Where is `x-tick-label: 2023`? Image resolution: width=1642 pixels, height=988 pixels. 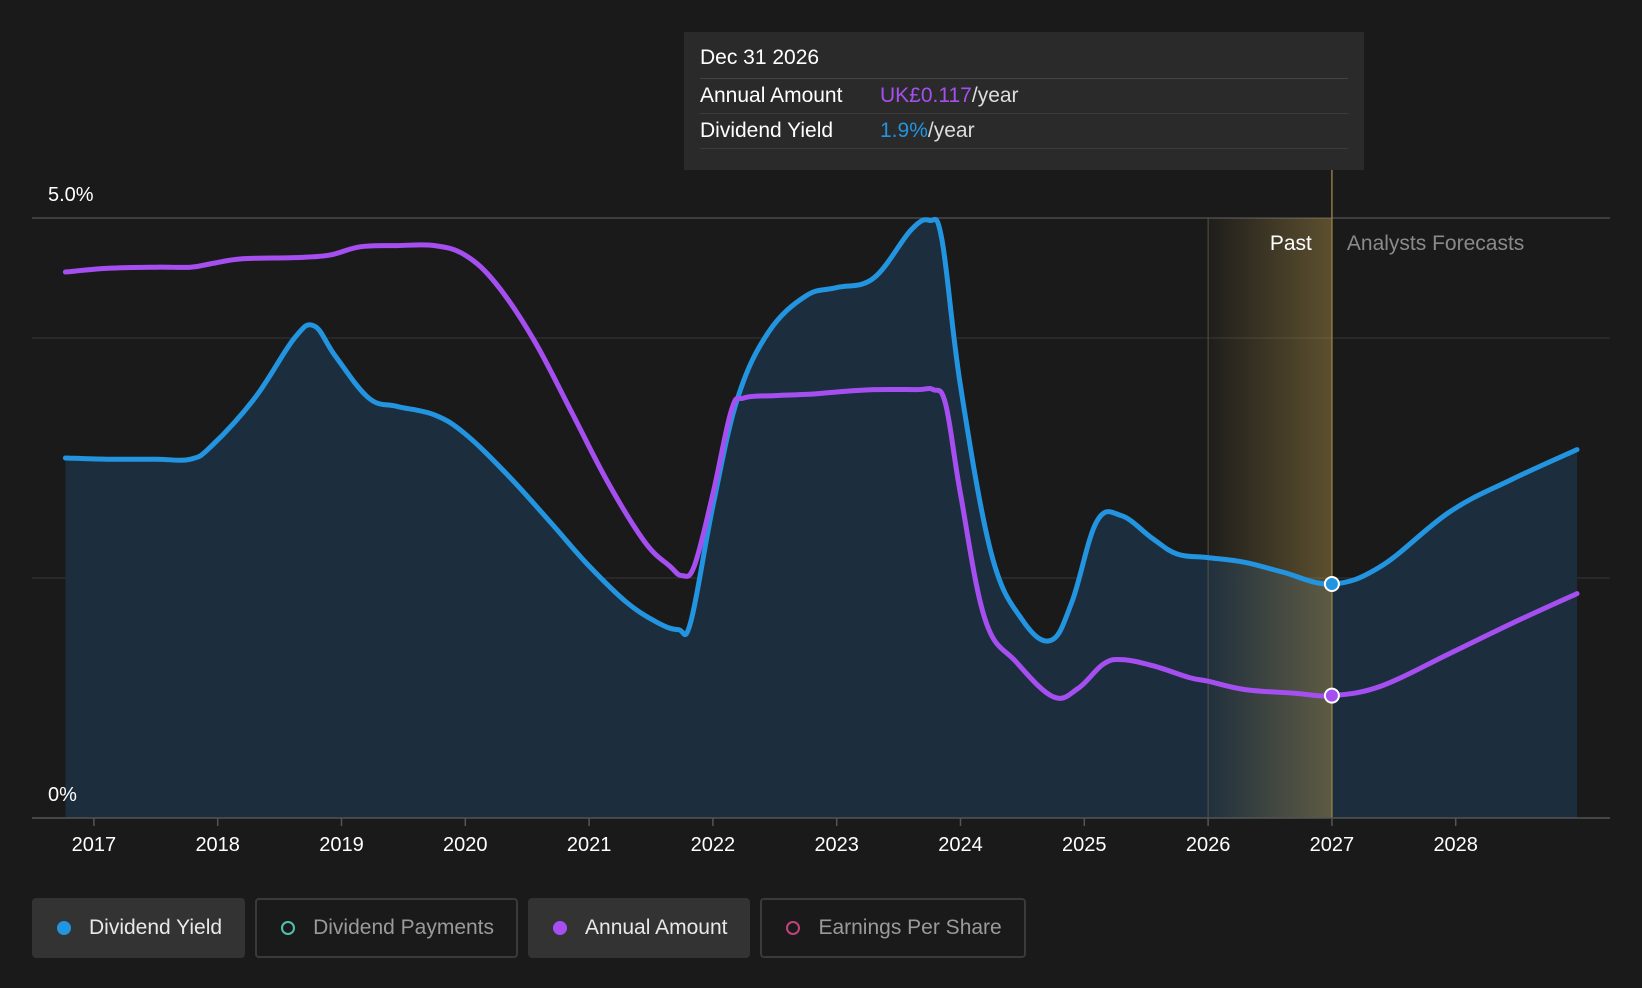 x-tick-label: 2023 is located at coordinates (836, 845).